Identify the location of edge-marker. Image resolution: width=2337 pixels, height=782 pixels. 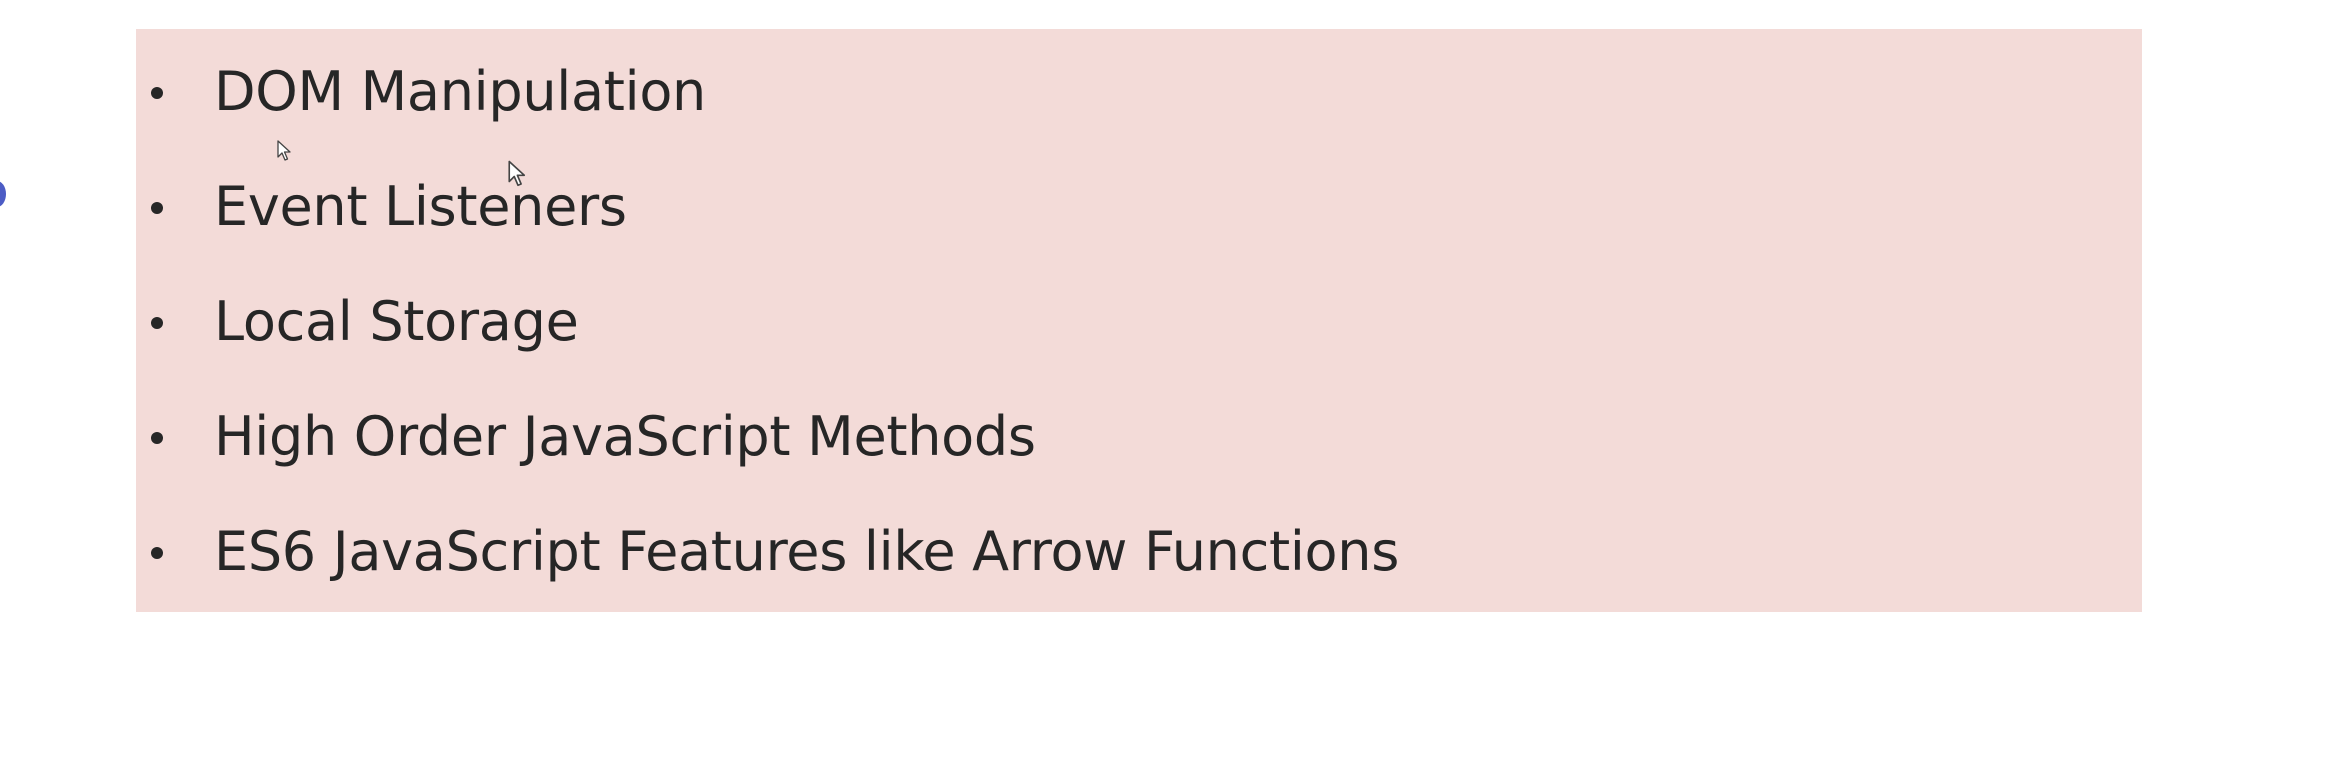
(3, 194).